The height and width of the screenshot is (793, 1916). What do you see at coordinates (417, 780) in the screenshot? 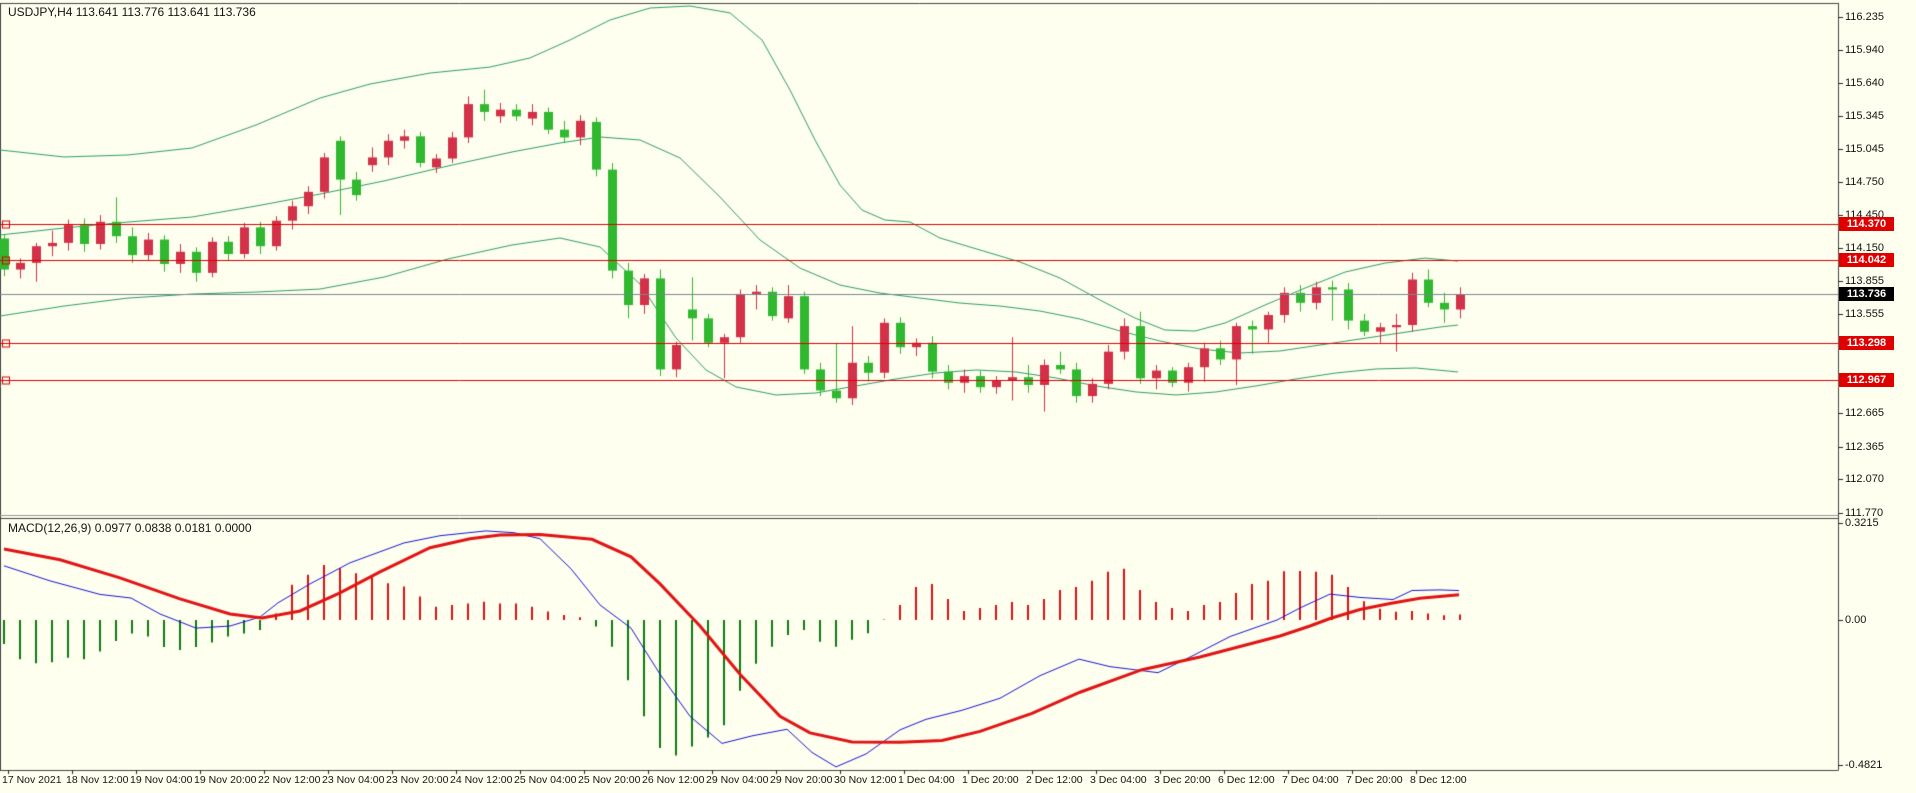
I see `time-axis-label: 23 Nov 20:00` at bounding box center [417, 780].